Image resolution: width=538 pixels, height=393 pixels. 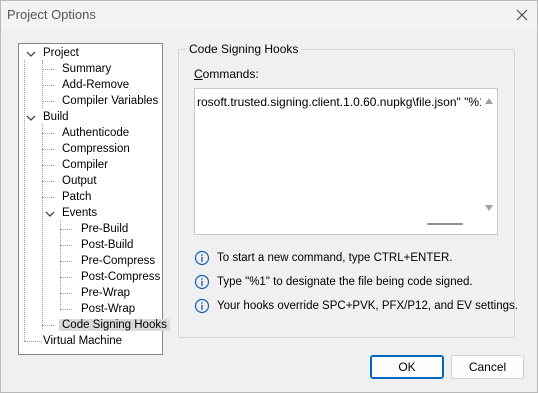 I want to click on tree-item-post-wrap: Post-Wrap, so click(x=108, y=309).